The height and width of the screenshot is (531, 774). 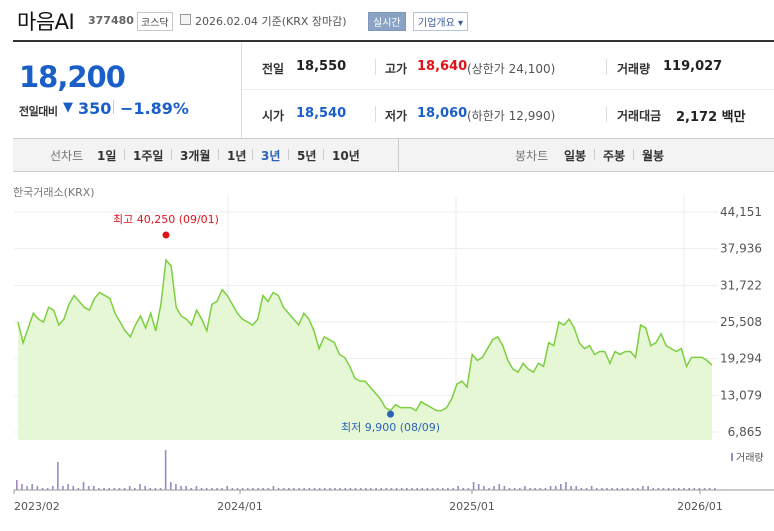 What do you see at coordinates (508, 89) in the screenshot?
I see `stats-row-divider` at bounding box center [508, 89].